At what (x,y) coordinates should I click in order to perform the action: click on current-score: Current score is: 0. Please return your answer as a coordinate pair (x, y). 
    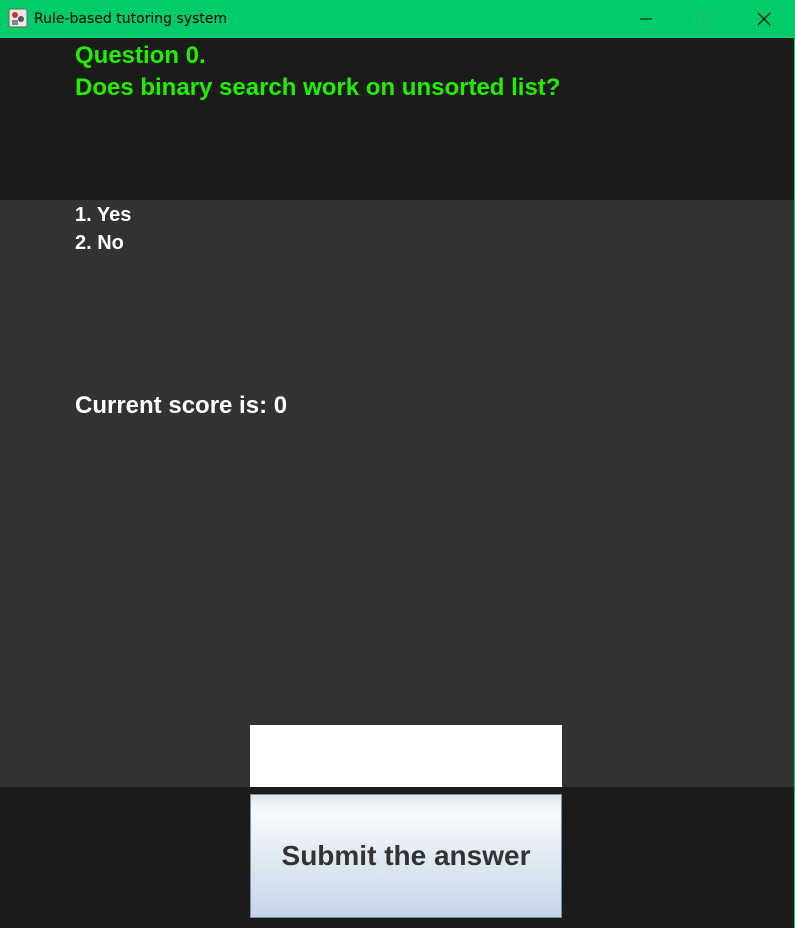
    Looking at the image, I should click on (181, 405).